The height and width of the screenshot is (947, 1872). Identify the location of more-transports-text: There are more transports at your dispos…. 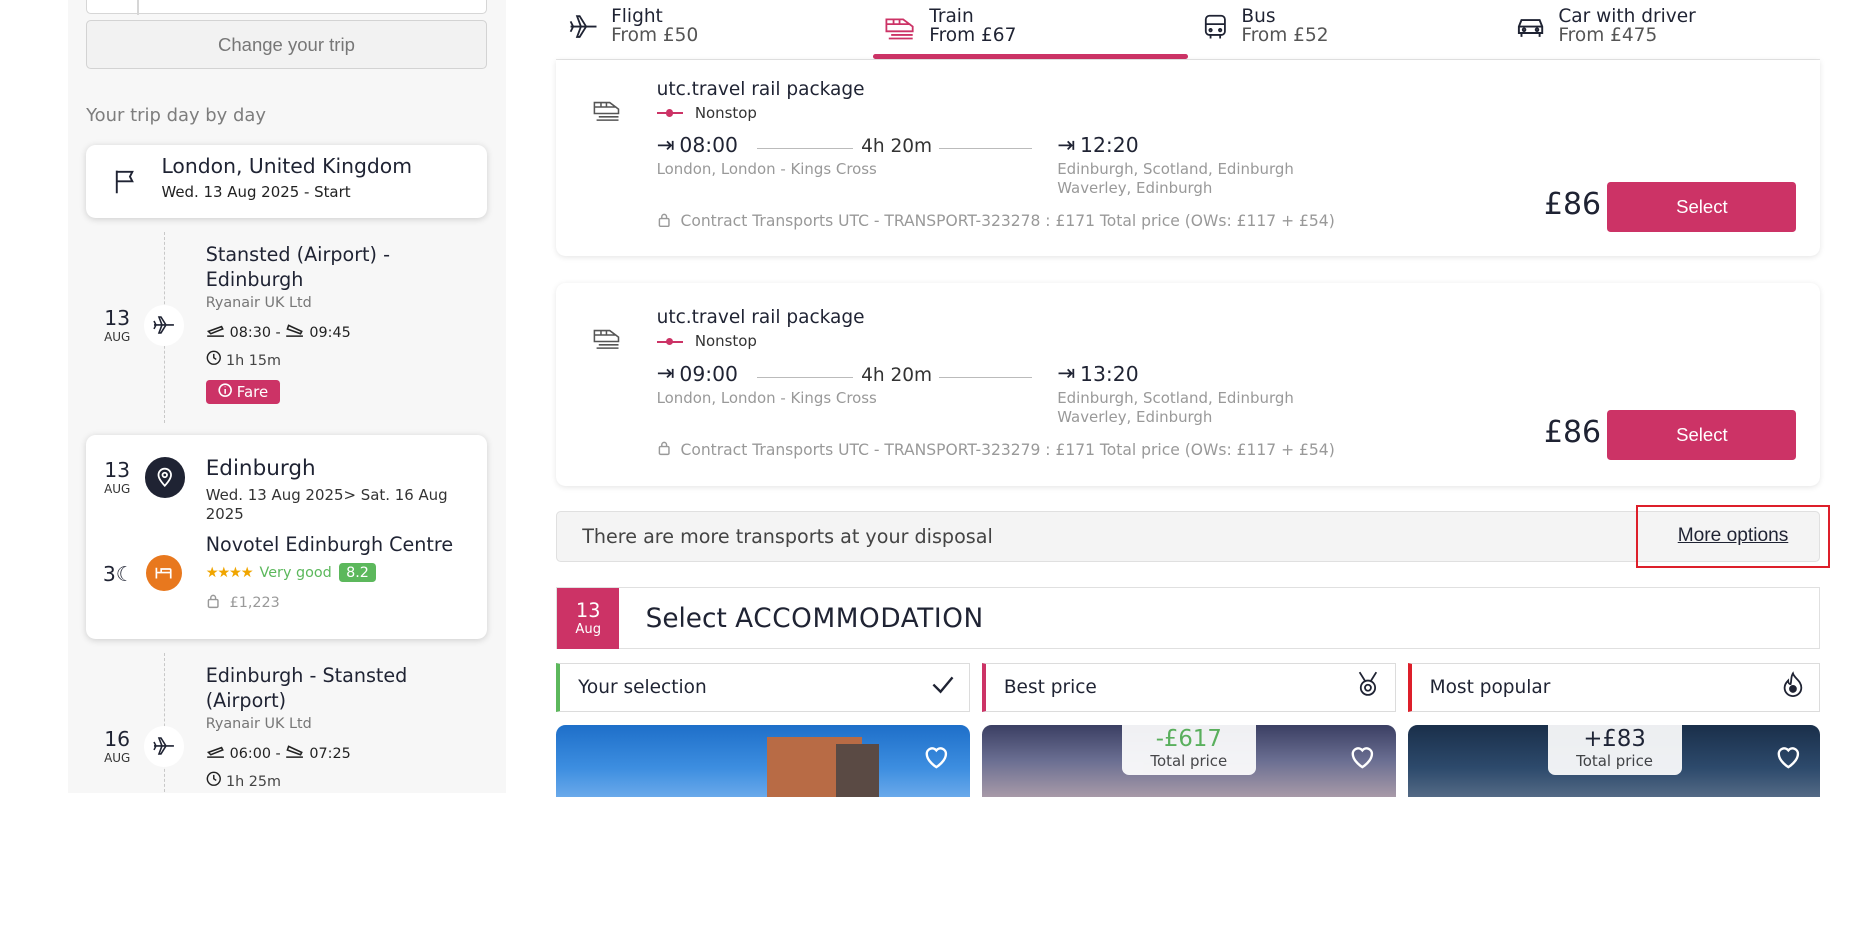
(787, 536).